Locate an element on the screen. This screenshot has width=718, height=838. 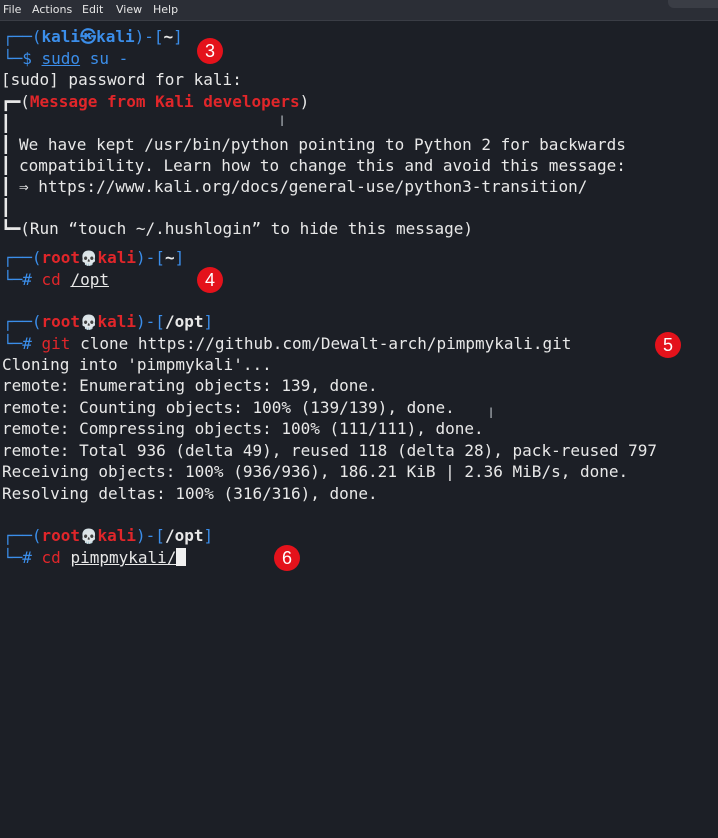
prompt-line-root-home: ┌──(root💀kali)-[~] is located at coordinates (93, 258).